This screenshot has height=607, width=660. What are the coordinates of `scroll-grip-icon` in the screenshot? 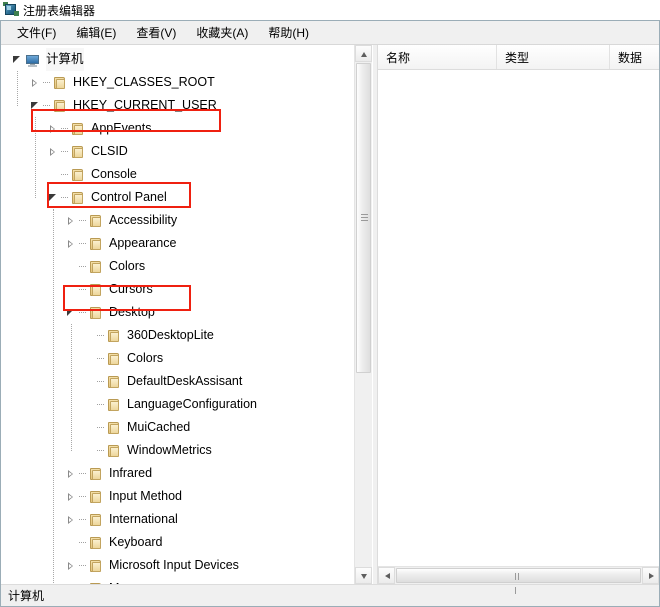 It's located at (364, 217).